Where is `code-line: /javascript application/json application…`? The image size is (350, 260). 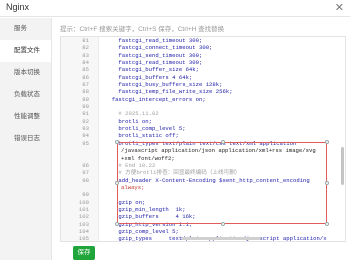
code-line: /javascript application/json application… is located at coordinates (203, 150).